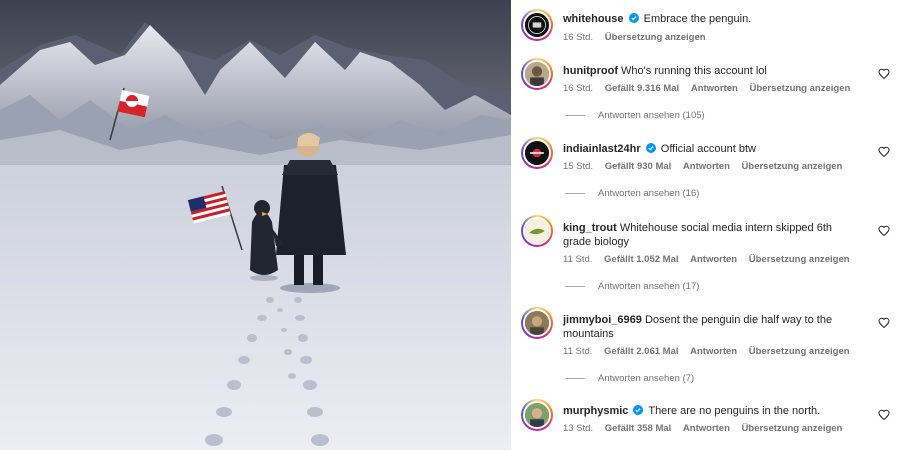 The image size is (900, 450). I want to click on caption-meta: 16 Std. Übersetzung anzeigen, so click(639, 37).